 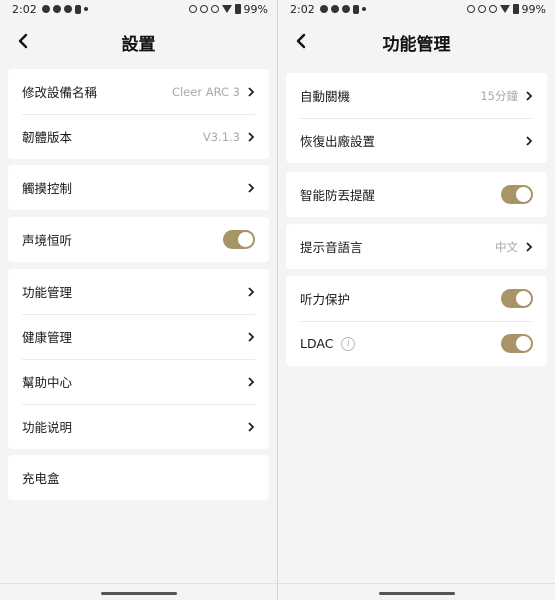 I want to click on anti-loss-row: 智能防丟提醒, so click(x=416, y=194).